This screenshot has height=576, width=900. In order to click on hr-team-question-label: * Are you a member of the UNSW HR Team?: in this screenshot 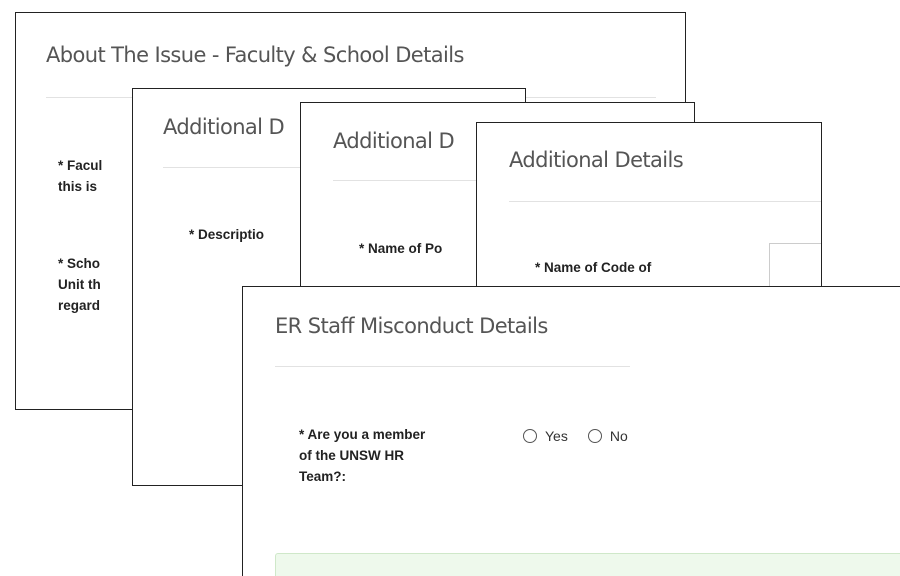, I will do `click(362, 455)`.